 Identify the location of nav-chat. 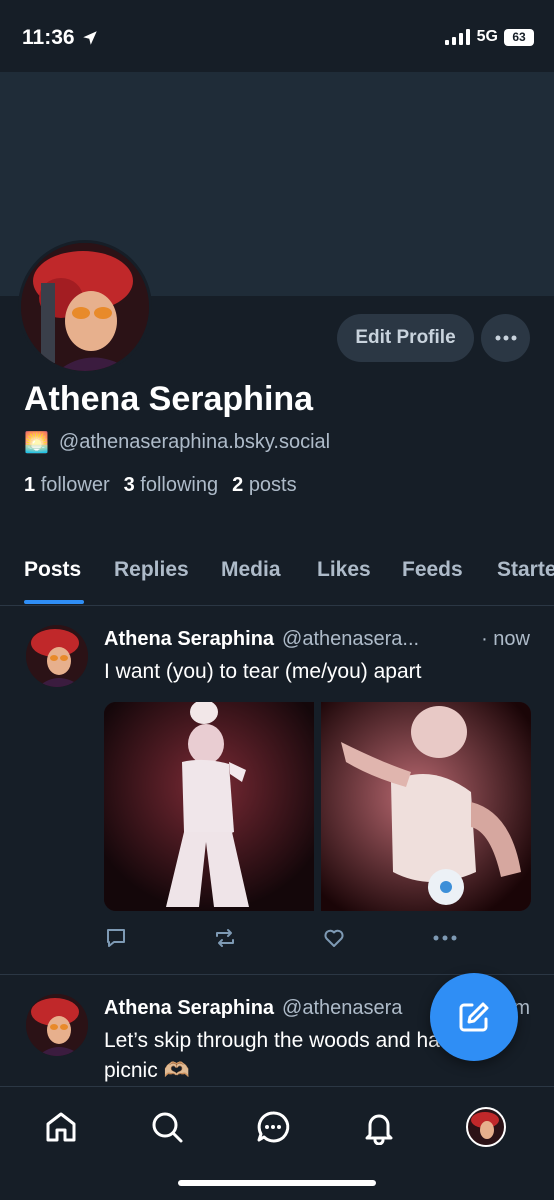
(273, 1127).